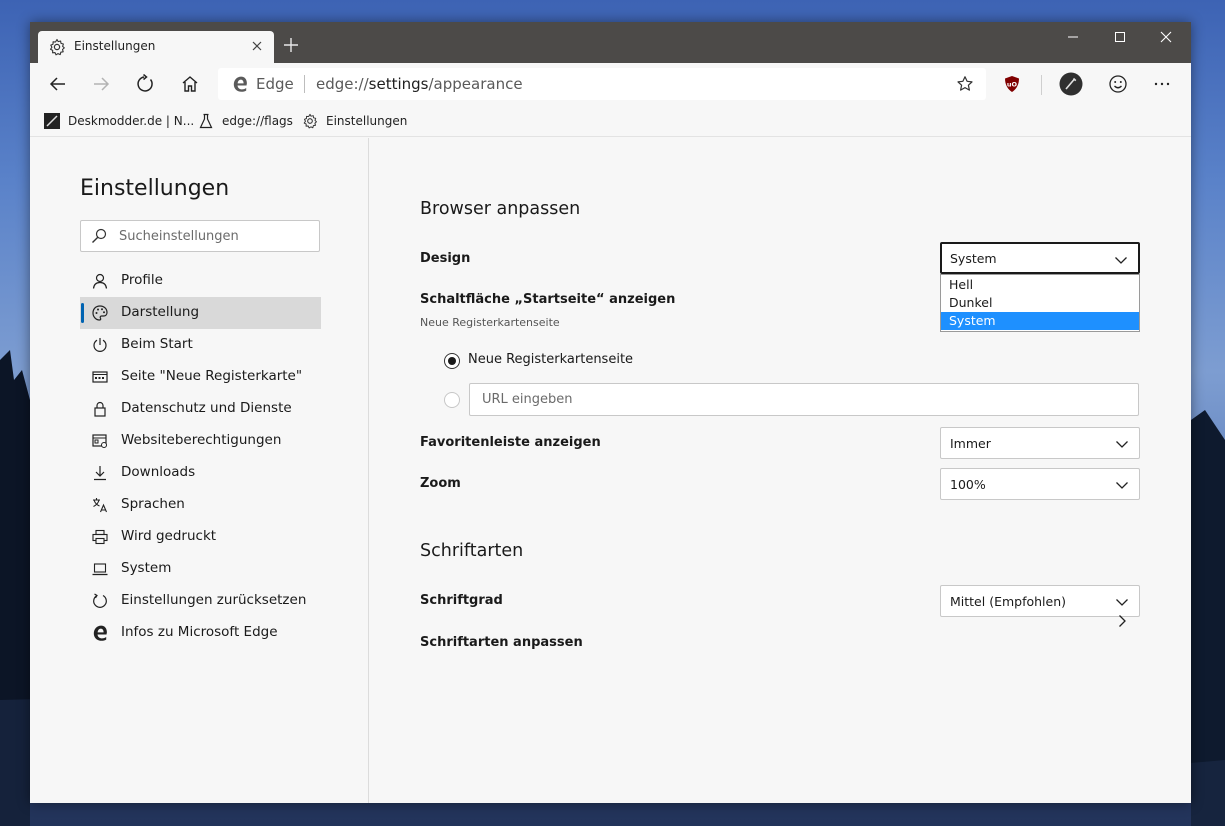  Describe the element at coordinates (200, 281) in the screenshot. I see `sidebar-item-profile: Profile` at that location.